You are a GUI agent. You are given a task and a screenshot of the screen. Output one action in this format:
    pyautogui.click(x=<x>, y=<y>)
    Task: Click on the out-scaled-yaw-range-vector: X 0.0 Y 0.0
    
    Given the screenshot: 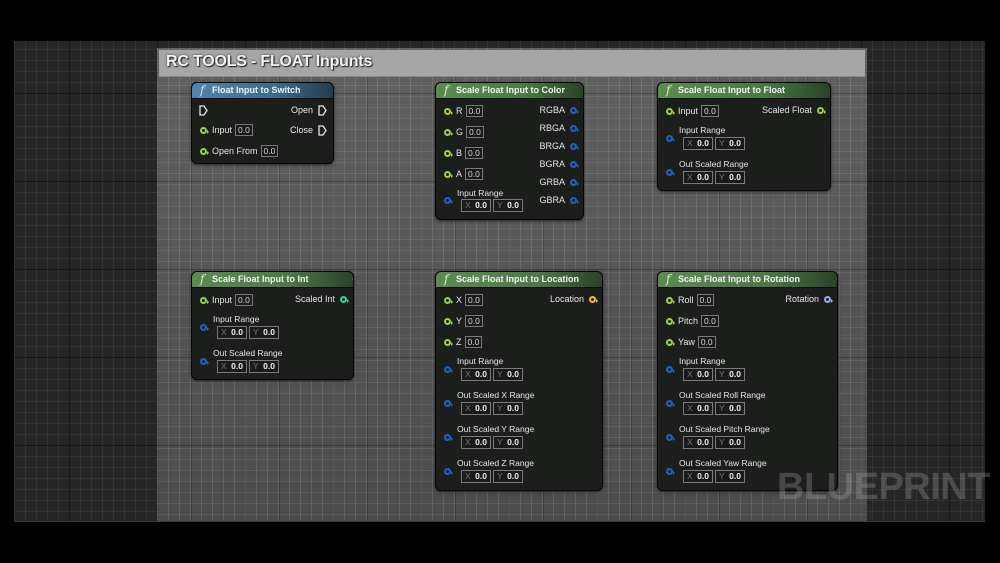 What is the action you would take?
    pyautogui.click(x=715, y=476)
    